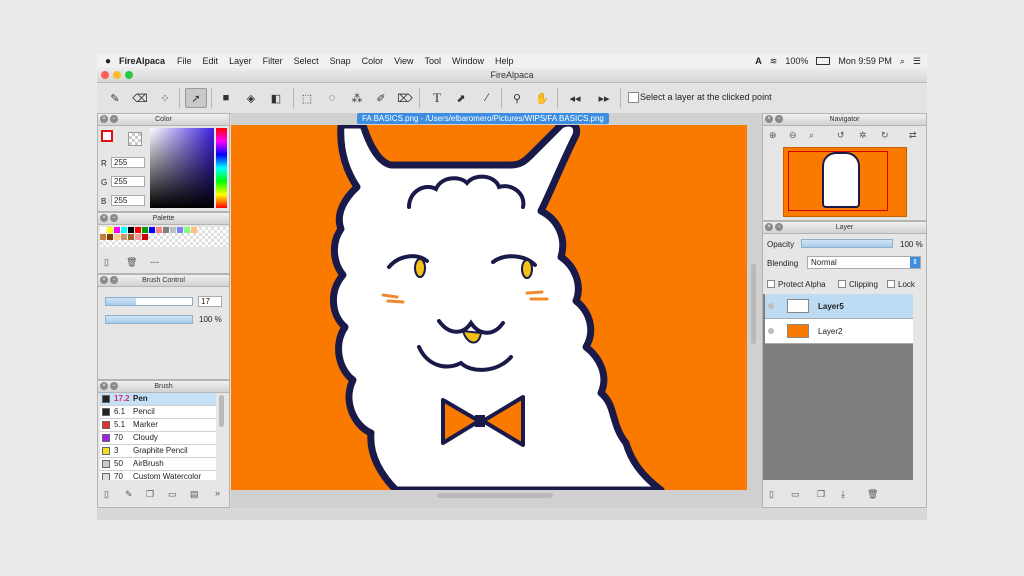 The height and width of the screenshot is (576, 1024). I want to click on brush-item-cloudy: 70 Cloudy, so click(158, 438).